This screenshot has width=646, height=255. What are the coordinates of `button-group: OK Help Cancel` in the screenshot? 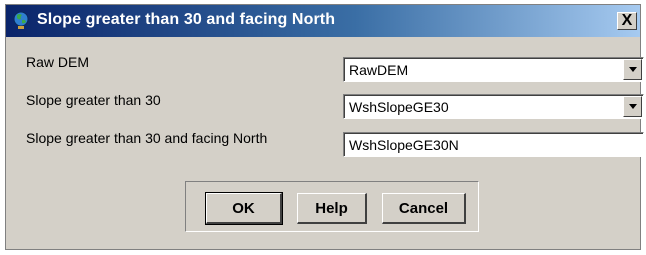 It's located at (332, 206).